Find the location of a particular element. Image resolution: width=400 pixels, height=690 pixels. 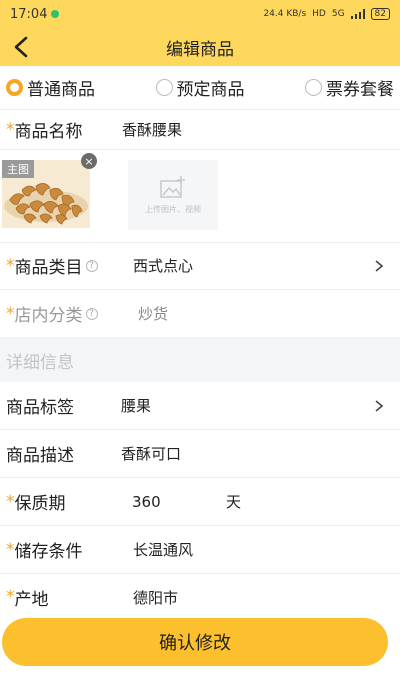

product-name-value: 香酥腰果 is located at coordinates (152, 129).